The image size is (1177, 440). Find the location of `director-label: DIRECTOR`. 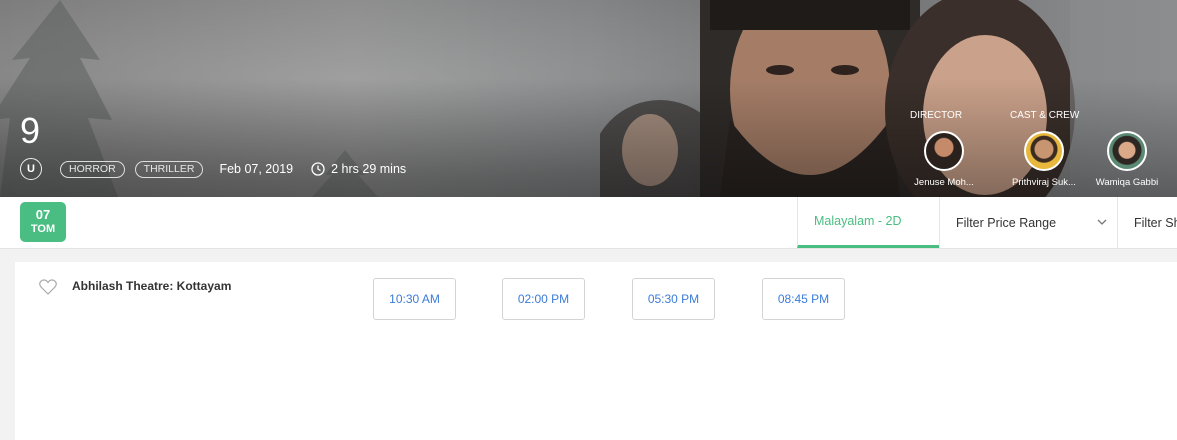

director-label: DIRECTOR is located at coordinates (936, 115).